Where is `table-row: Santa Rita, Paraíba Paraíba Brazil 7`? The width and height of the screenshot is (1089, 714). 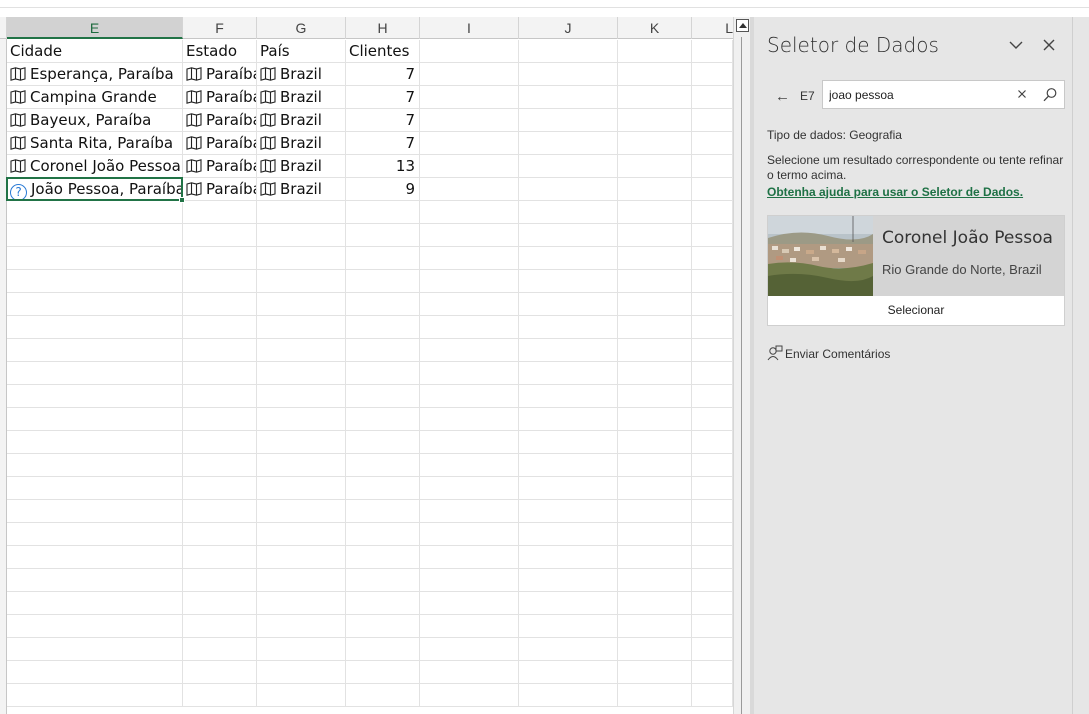 table-row: Santa Rita, Paraíba Paraíba Brazil 7 is located at coordinates (370, 143).